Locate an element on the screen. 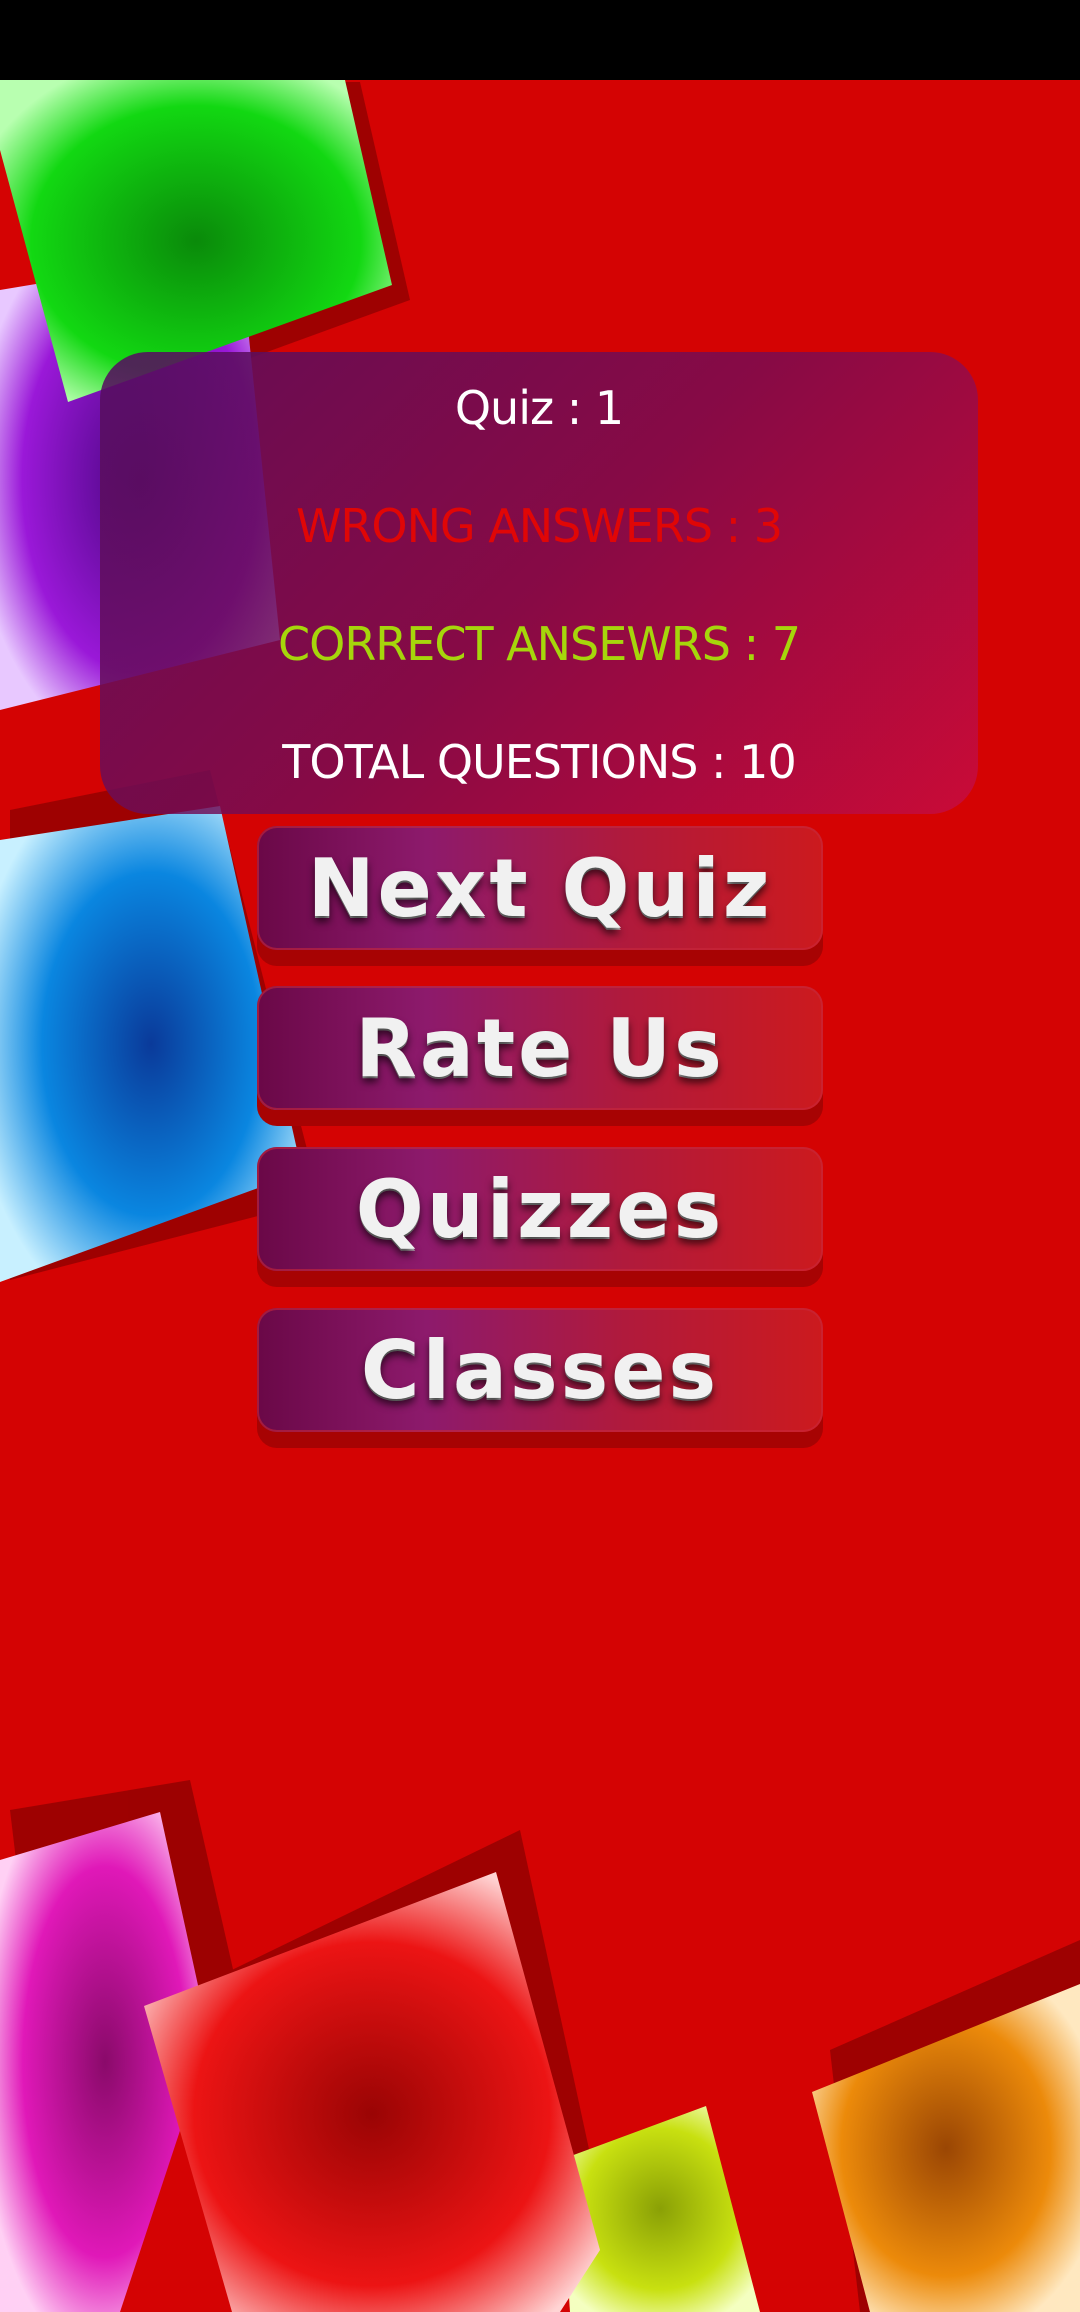 The image size is (1080, 2312). next-quiz-label: Next Quiz is located at coordinates (540, 888).